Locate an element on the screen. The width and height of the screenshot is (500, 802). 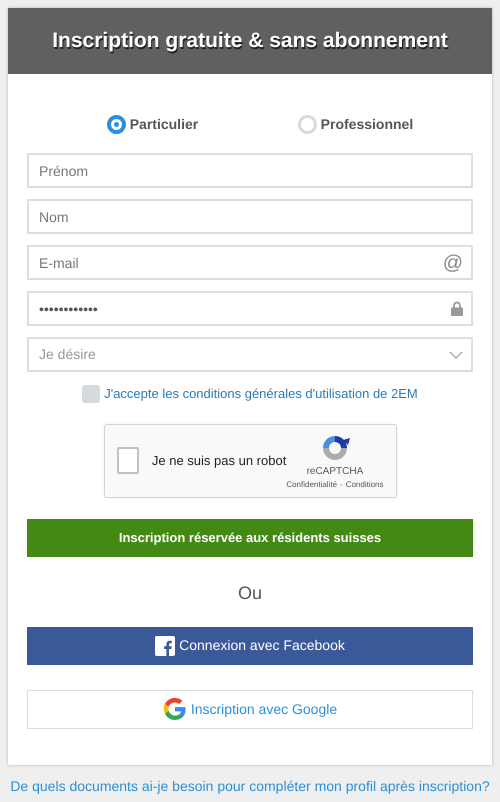
submit-button: Inscription réservée aux résidents suisses is located at coordinates (250, 537).